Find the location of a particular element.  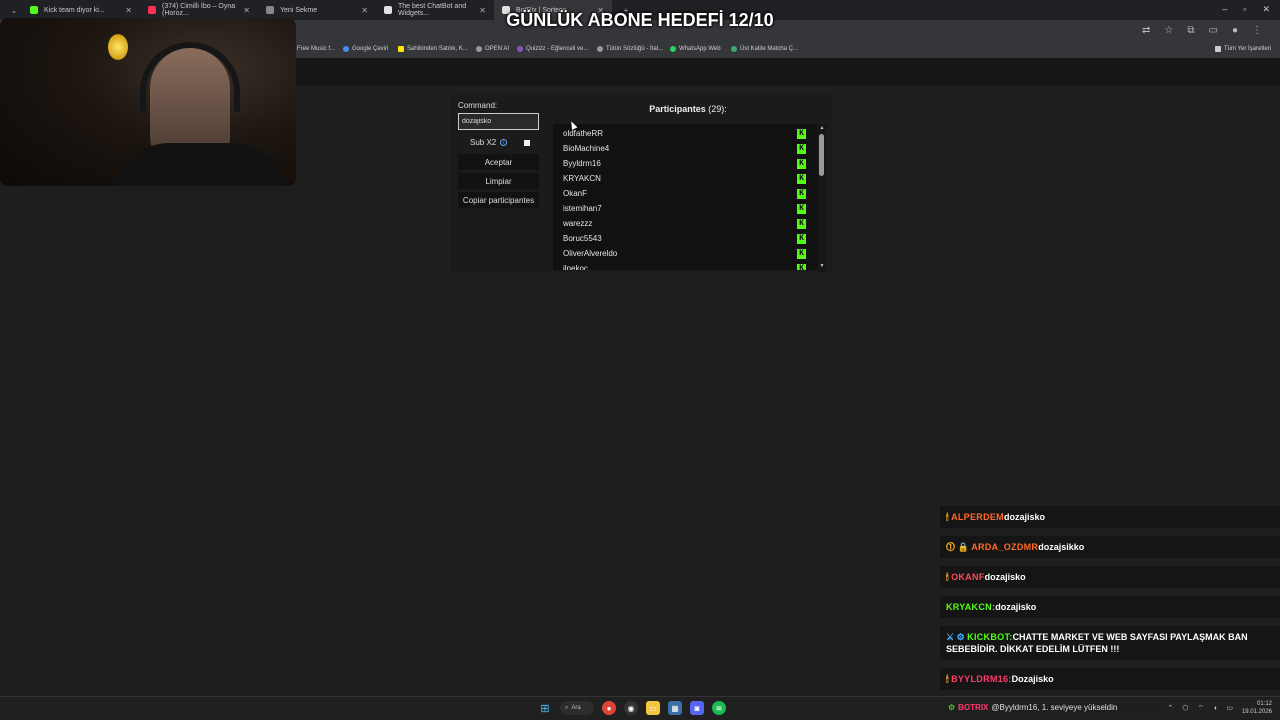

participant-name: BioMachine4 is located at coordinates (586, 148).